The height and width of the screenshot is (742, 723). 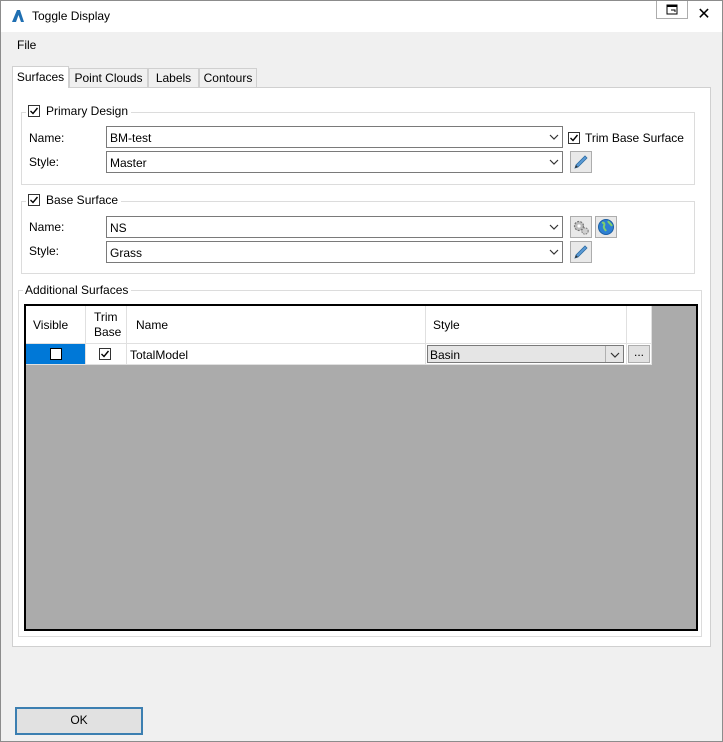 What do you see at coordinates (334, 252) in the screenshot?
I see `base-style-combo: Grass` at bounding box center [334, 252].